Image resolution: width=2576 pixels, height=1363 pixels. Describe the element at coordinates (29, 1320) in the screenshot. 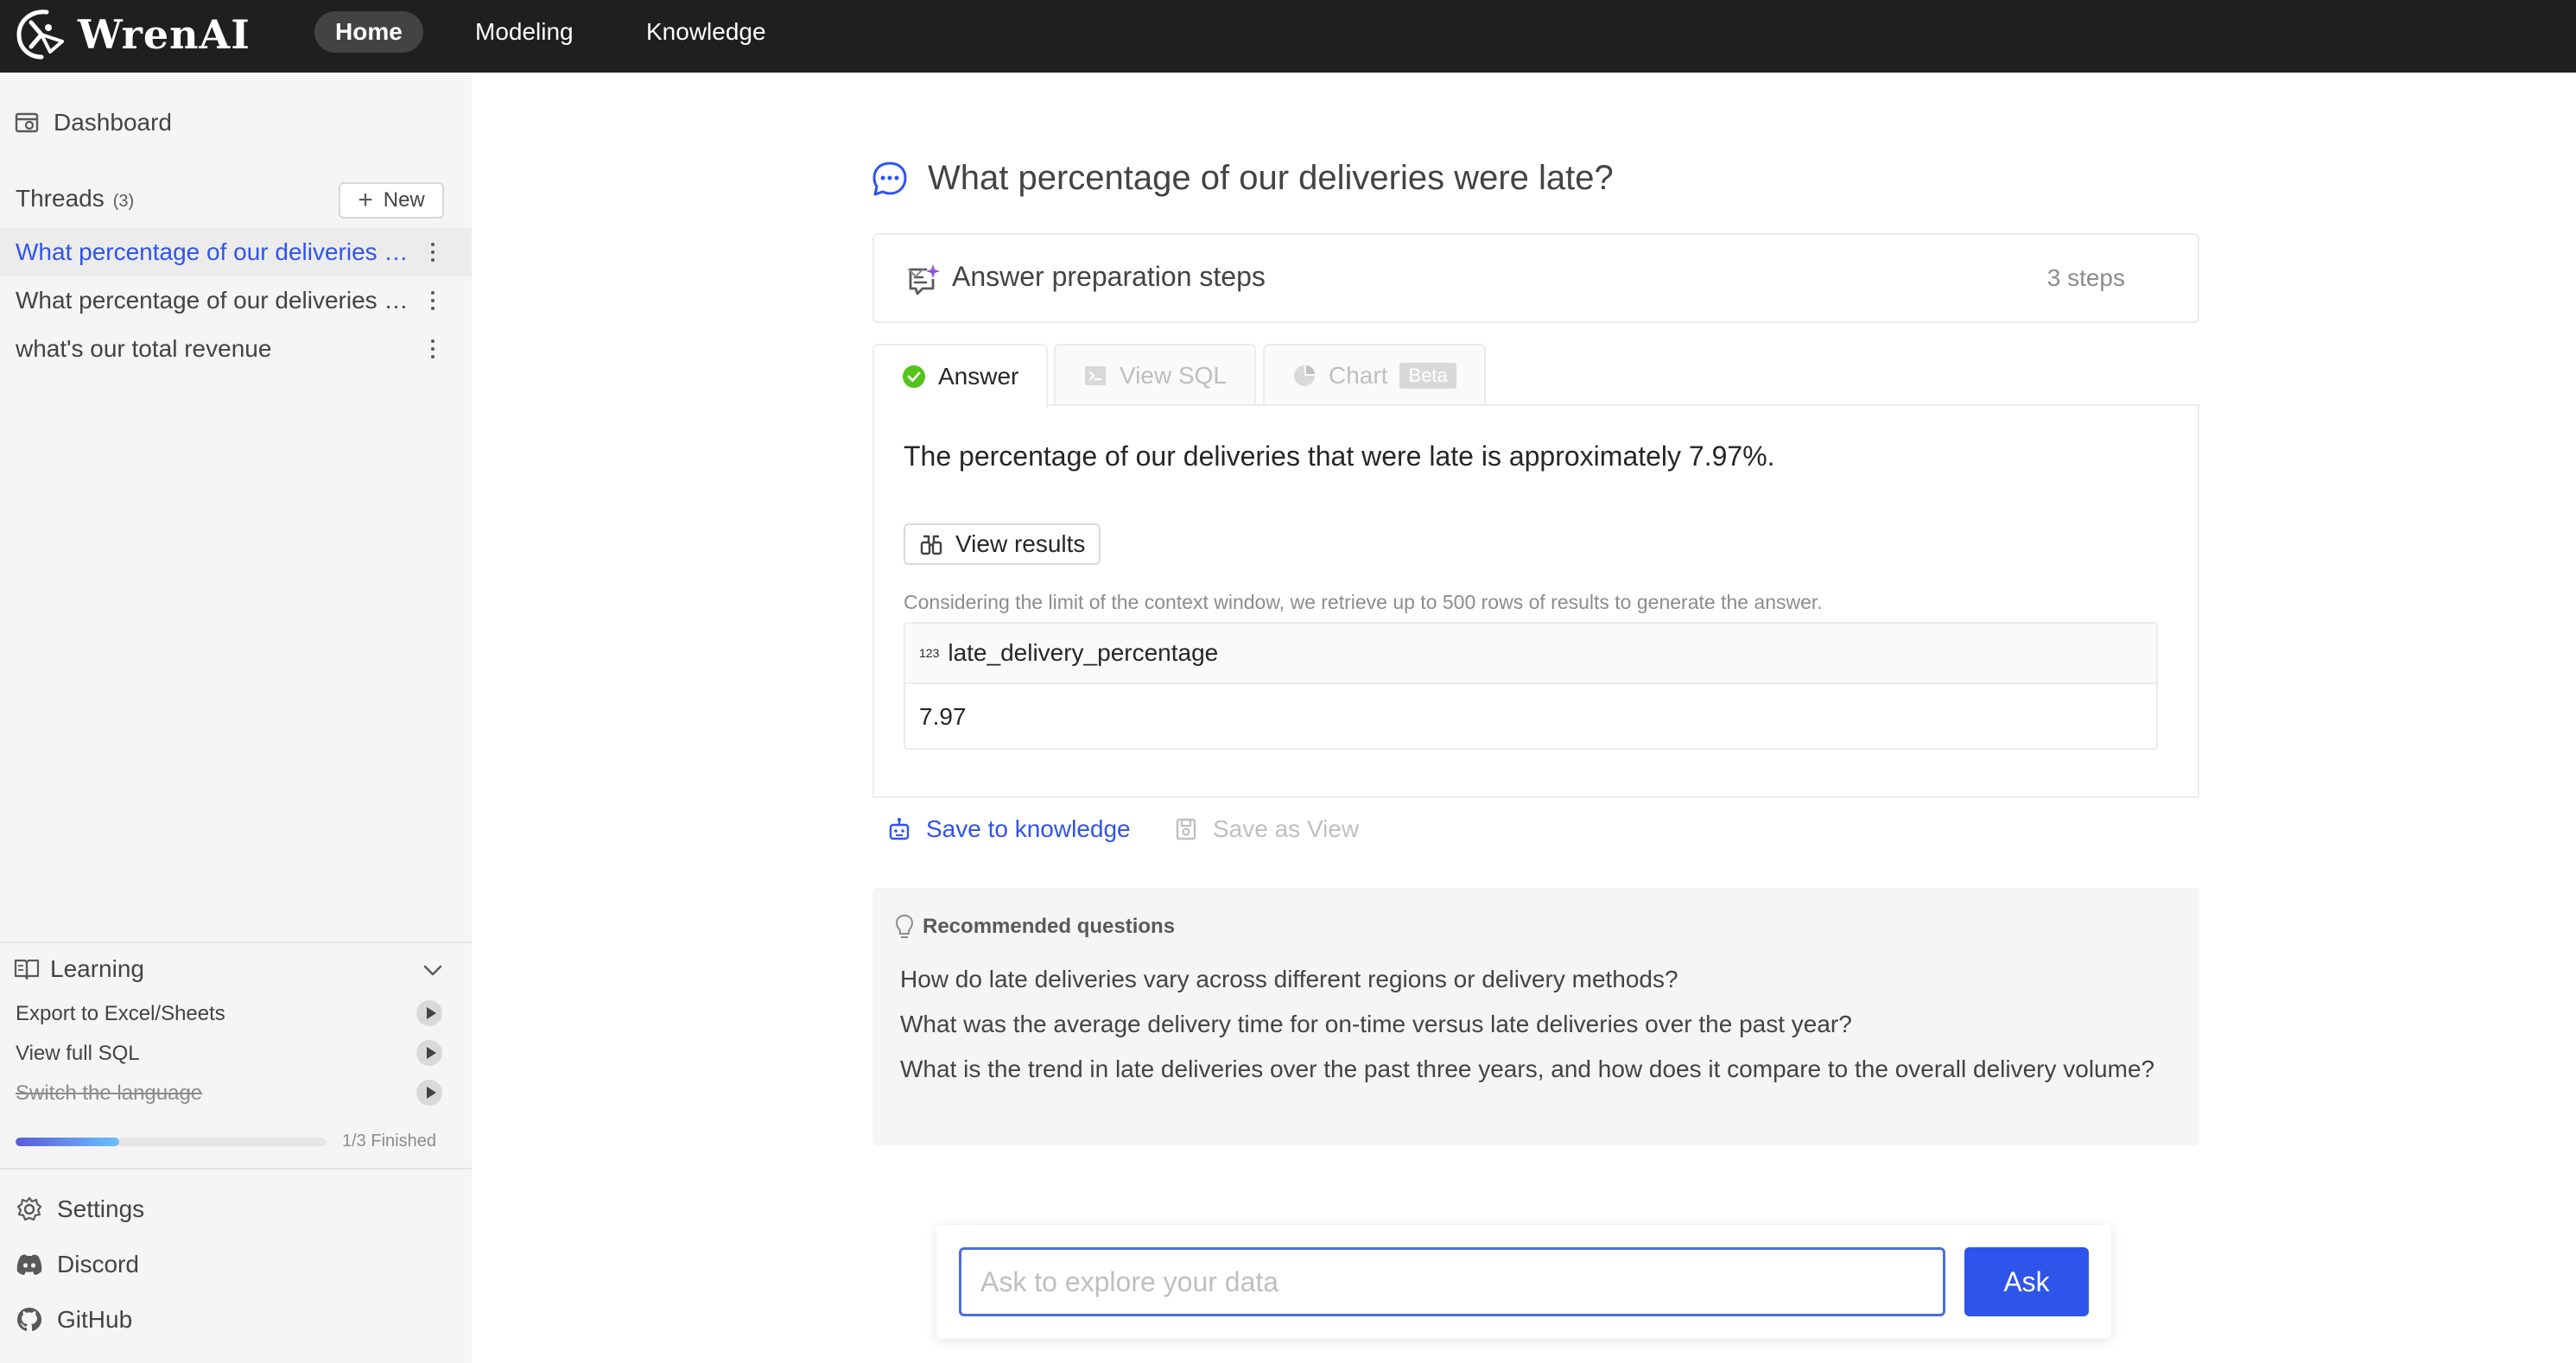

I see `github-icon` at that location.